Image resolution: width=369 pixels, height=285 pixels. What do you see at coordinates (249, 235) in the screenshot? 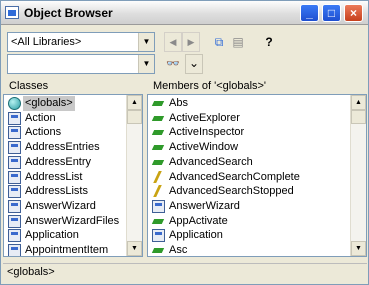
I see `member-list-item: Application` at bounding box center [249, 235].